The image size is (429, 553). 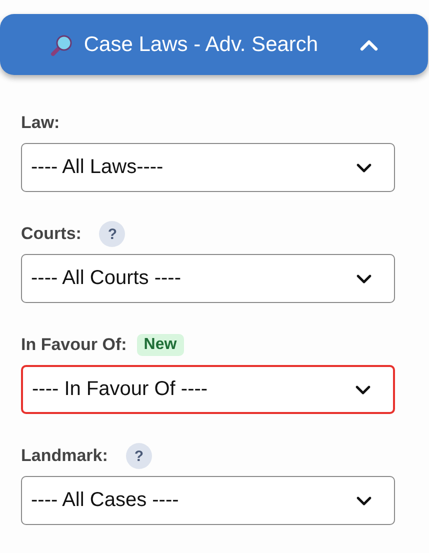 I want to click on dropdown-field: ---- All Courts ----, so click(x=208, y=278).